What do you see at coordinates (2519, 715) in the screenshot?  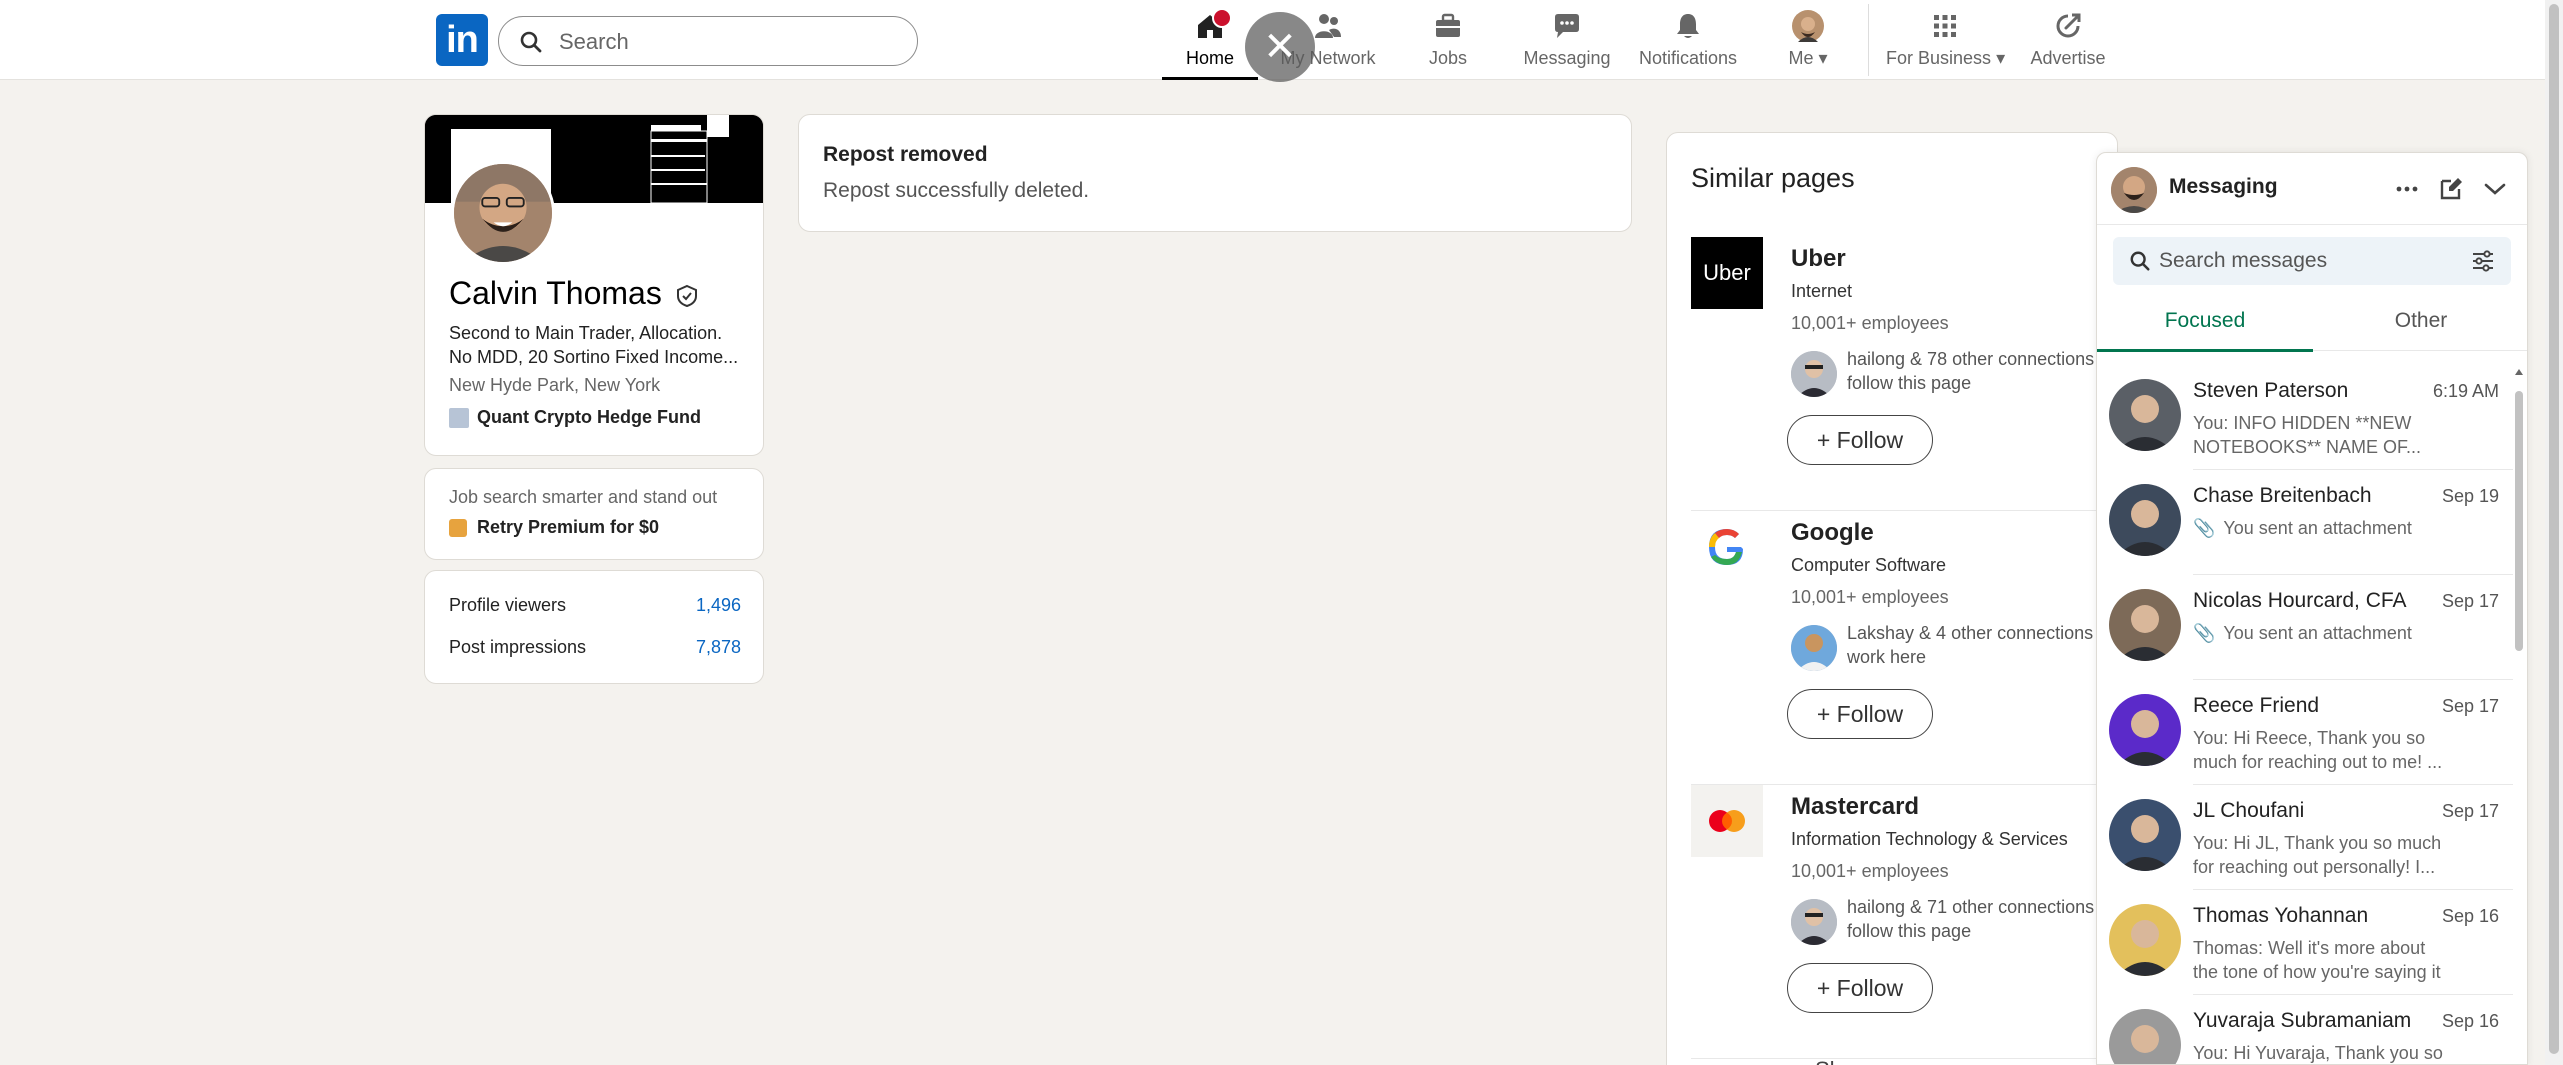 I see `conversation-scrollbar` at bounding box center [2519, 715].